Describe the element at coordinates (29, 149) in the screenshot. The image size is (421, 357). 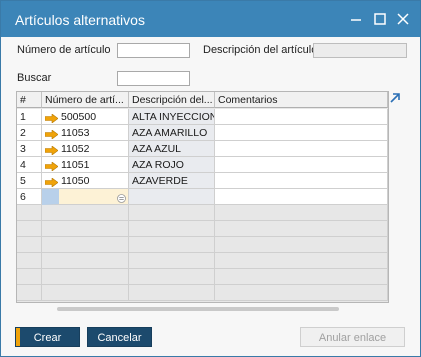
I see `row-number-cell: 3` at that location.